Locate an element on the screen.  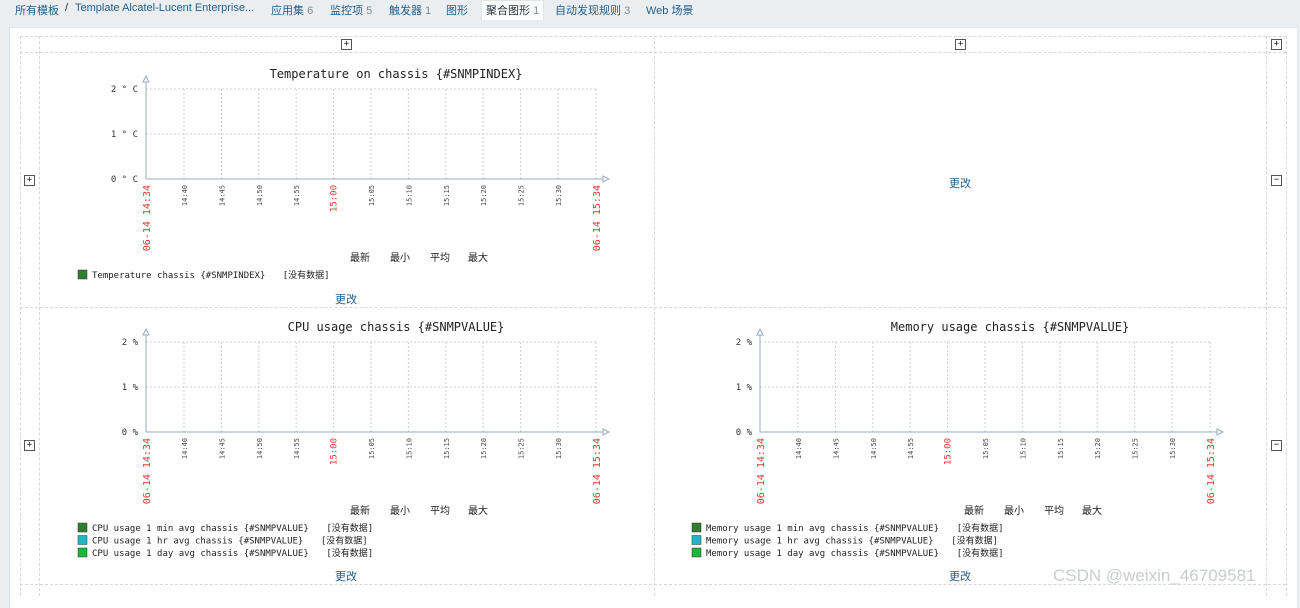
tab-label: 聚合图形 is located at coordinates (508, 11).